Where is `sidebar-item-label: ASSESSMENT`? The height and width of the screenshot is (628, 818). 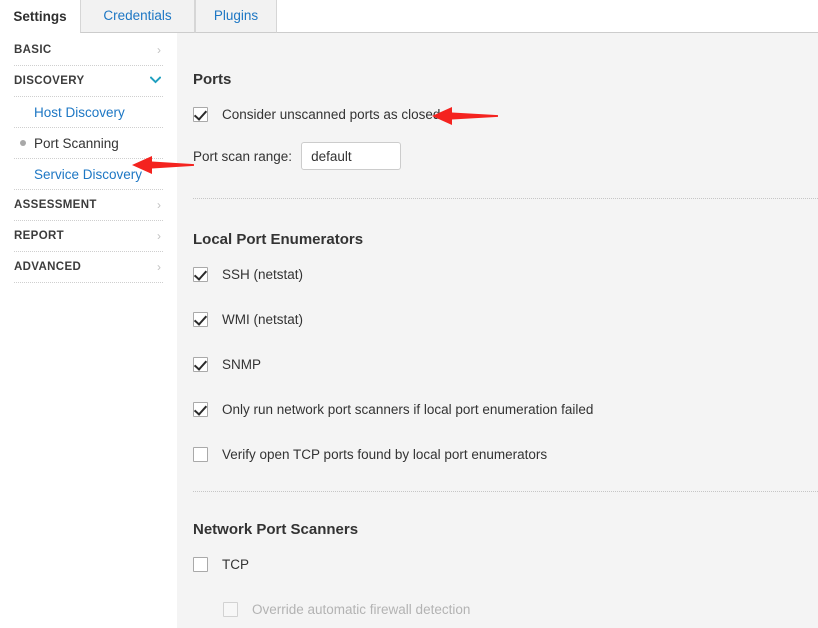 sidebar-item-label: ASSESSMENT is located at coordinates (55, 205).